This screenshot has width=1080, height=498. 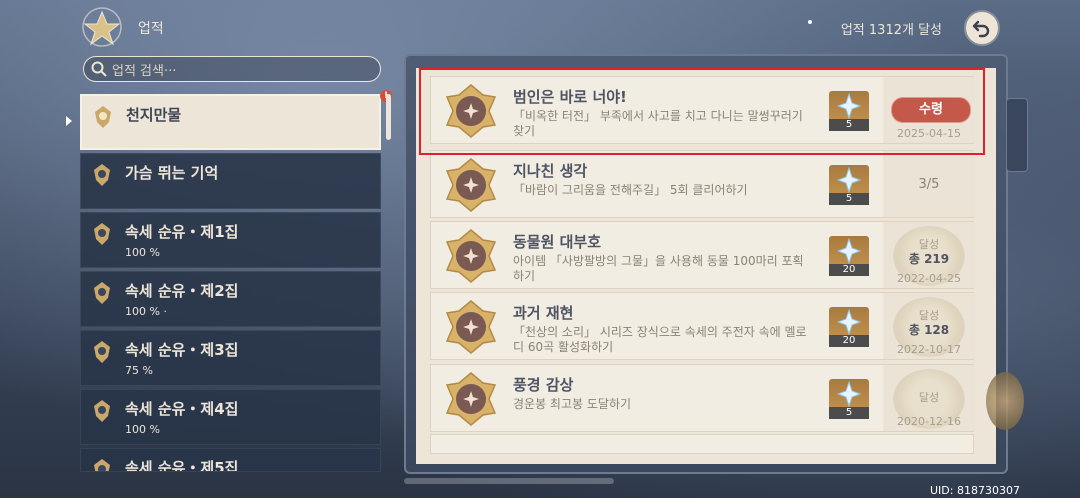 I want to click on indicator-dot, so click(x=810, y=22).